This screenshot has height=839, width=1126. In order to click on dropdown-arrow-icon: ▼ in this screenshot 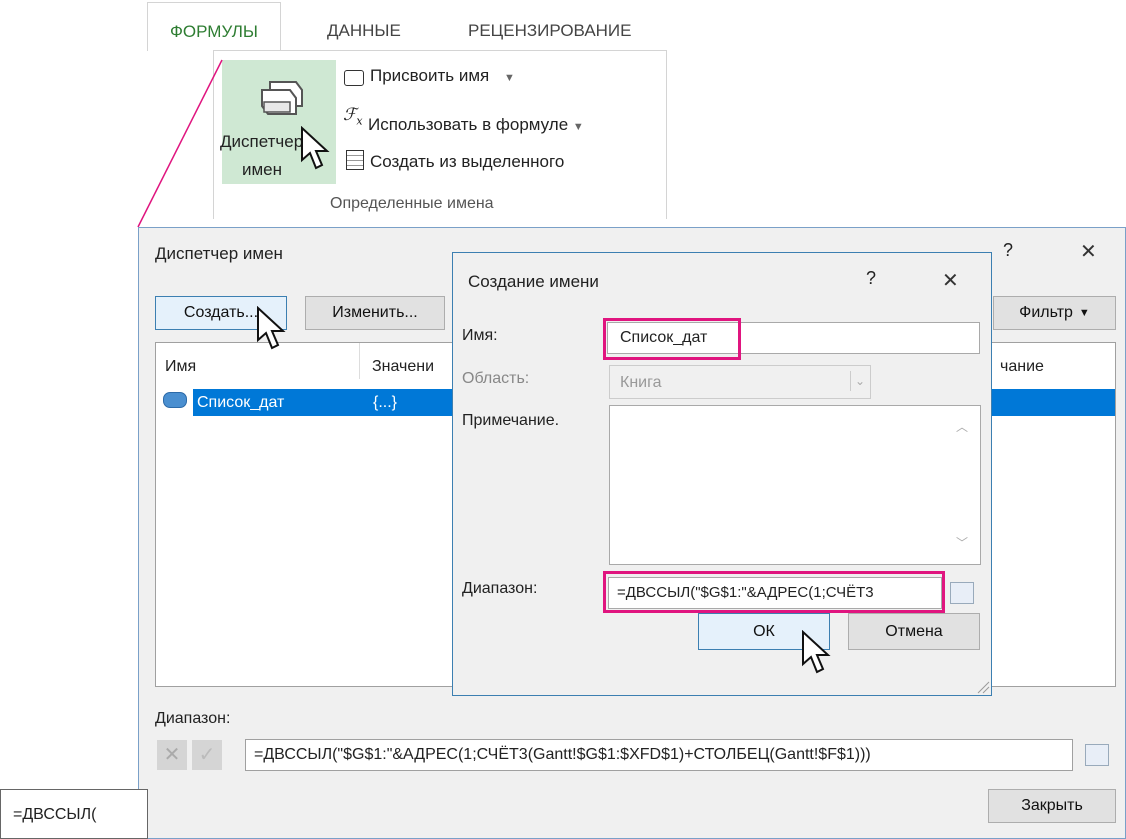, I will do `click(1084, 313)`.